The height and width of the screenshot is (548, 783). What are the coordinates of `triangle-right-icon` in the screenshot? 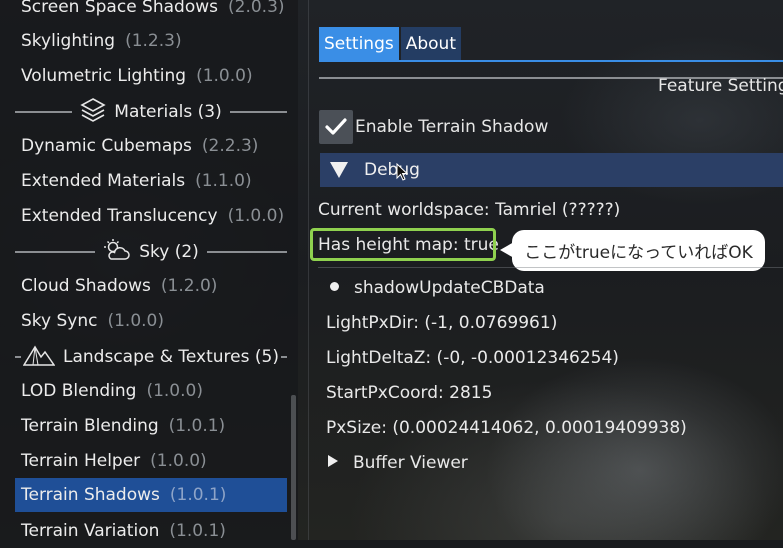 It's located at (333, 461).